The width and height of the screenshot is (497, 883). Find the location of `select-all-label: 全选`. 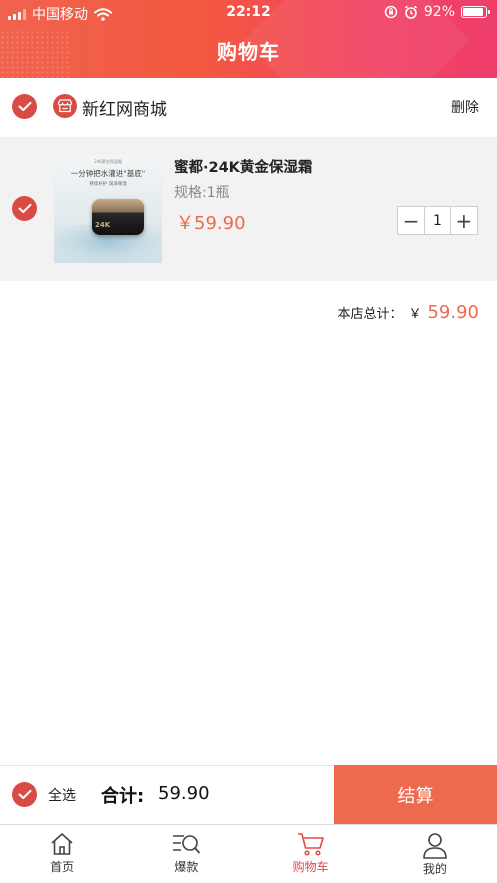

select-all-label: 全选 is located at coordinates (62, 795).